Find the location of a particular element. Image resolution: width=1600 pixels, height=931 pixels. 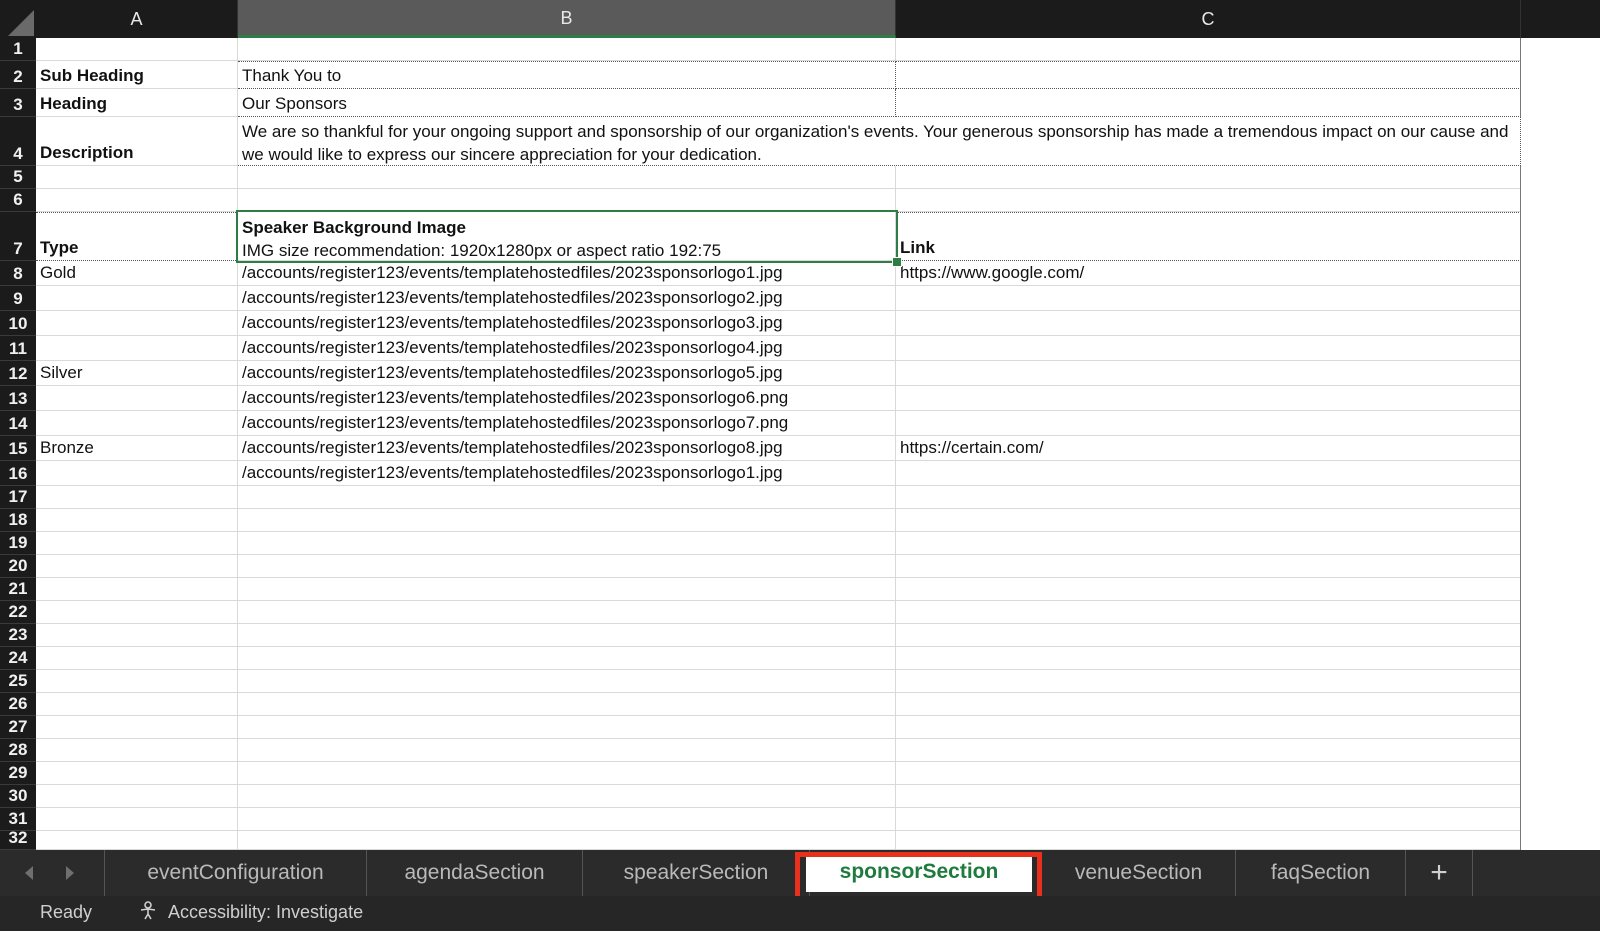

cell-b28 is located at coordinates (567, 750).